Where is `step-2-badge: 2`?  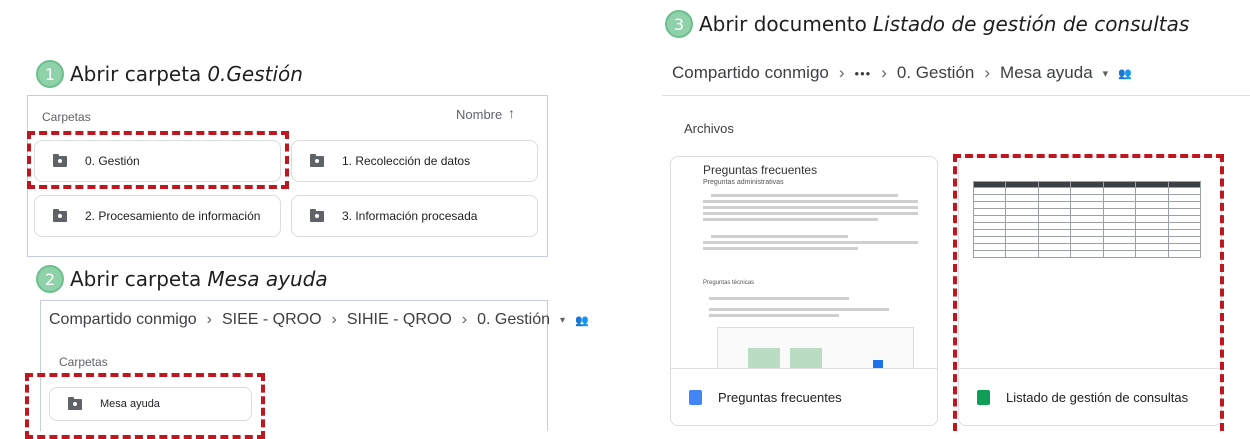
step-2-badge: 2 is located at coordinates (50, 279).